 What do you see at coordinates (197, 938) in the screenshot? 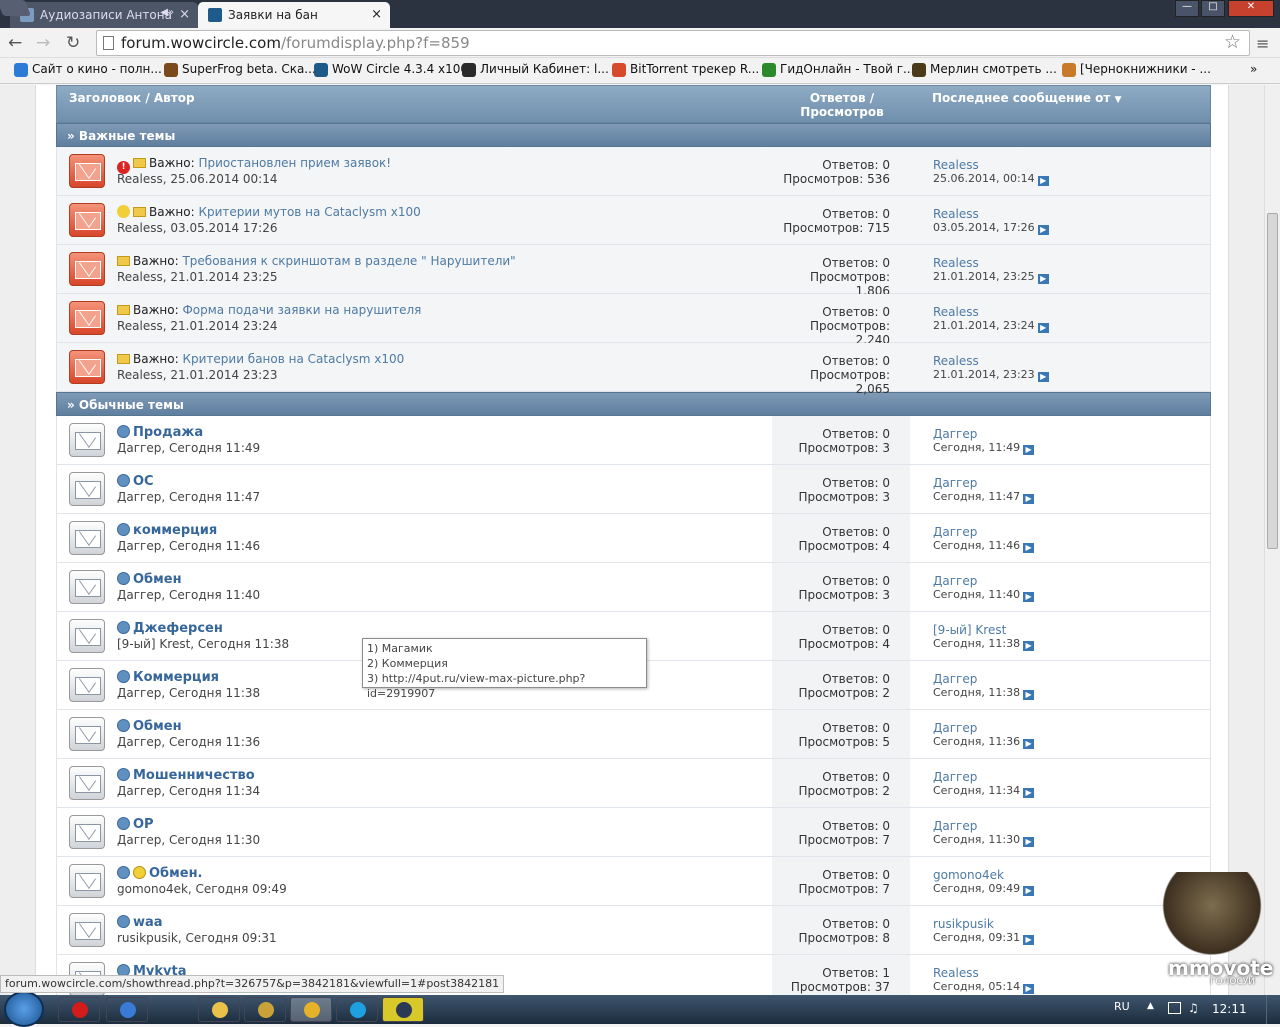
I see `thread-author: rusikpusik, Сегодня 09:31` at bounding box center [197, 938].